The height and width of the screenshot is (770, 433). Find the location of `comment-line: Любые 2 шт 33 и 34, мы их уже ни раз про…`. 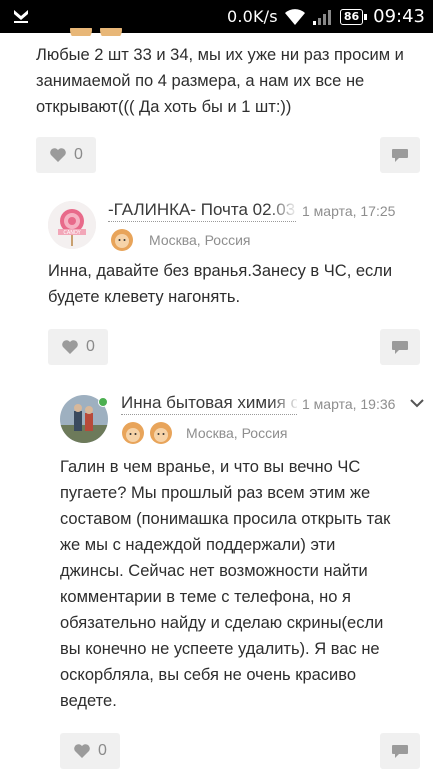

comment-line: Любые 2 шт 33 и 34, мы их уже ни раз про… is located at coordinates (220, 55).